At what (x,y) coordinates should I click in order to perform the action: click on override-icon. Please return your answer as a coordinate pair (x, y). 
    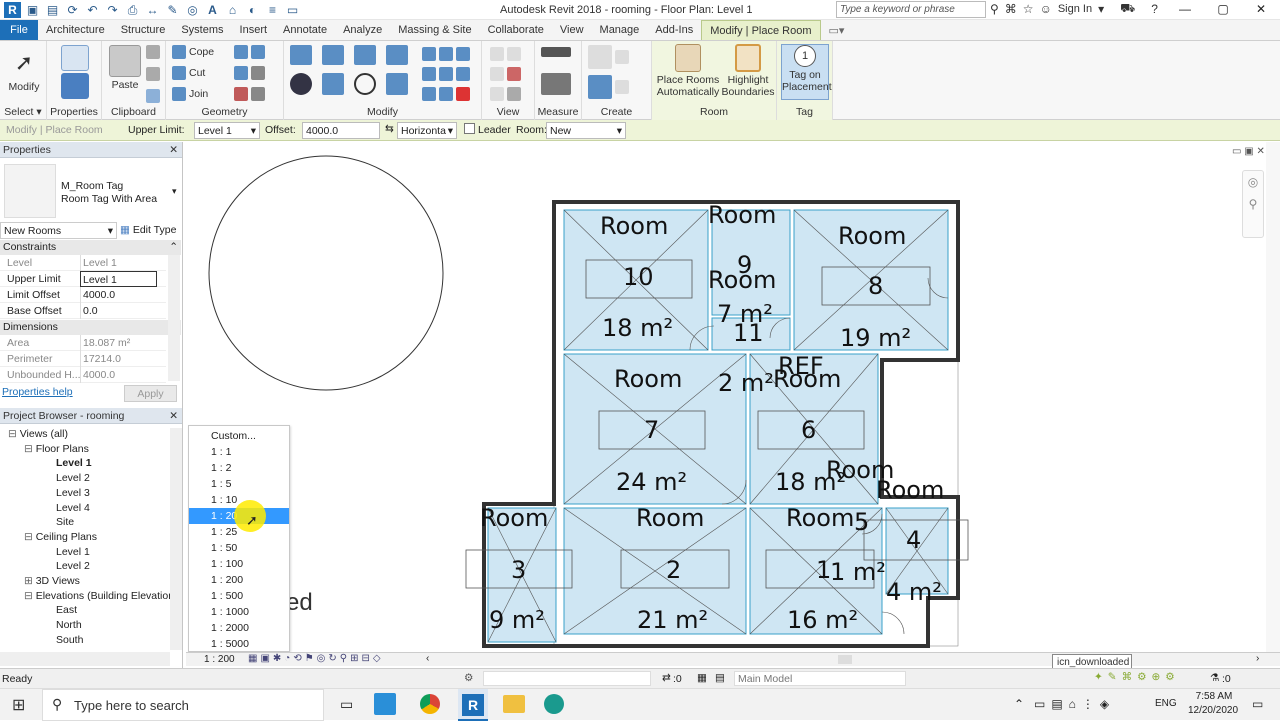
    Looking at the image, I should click on (505, 74).